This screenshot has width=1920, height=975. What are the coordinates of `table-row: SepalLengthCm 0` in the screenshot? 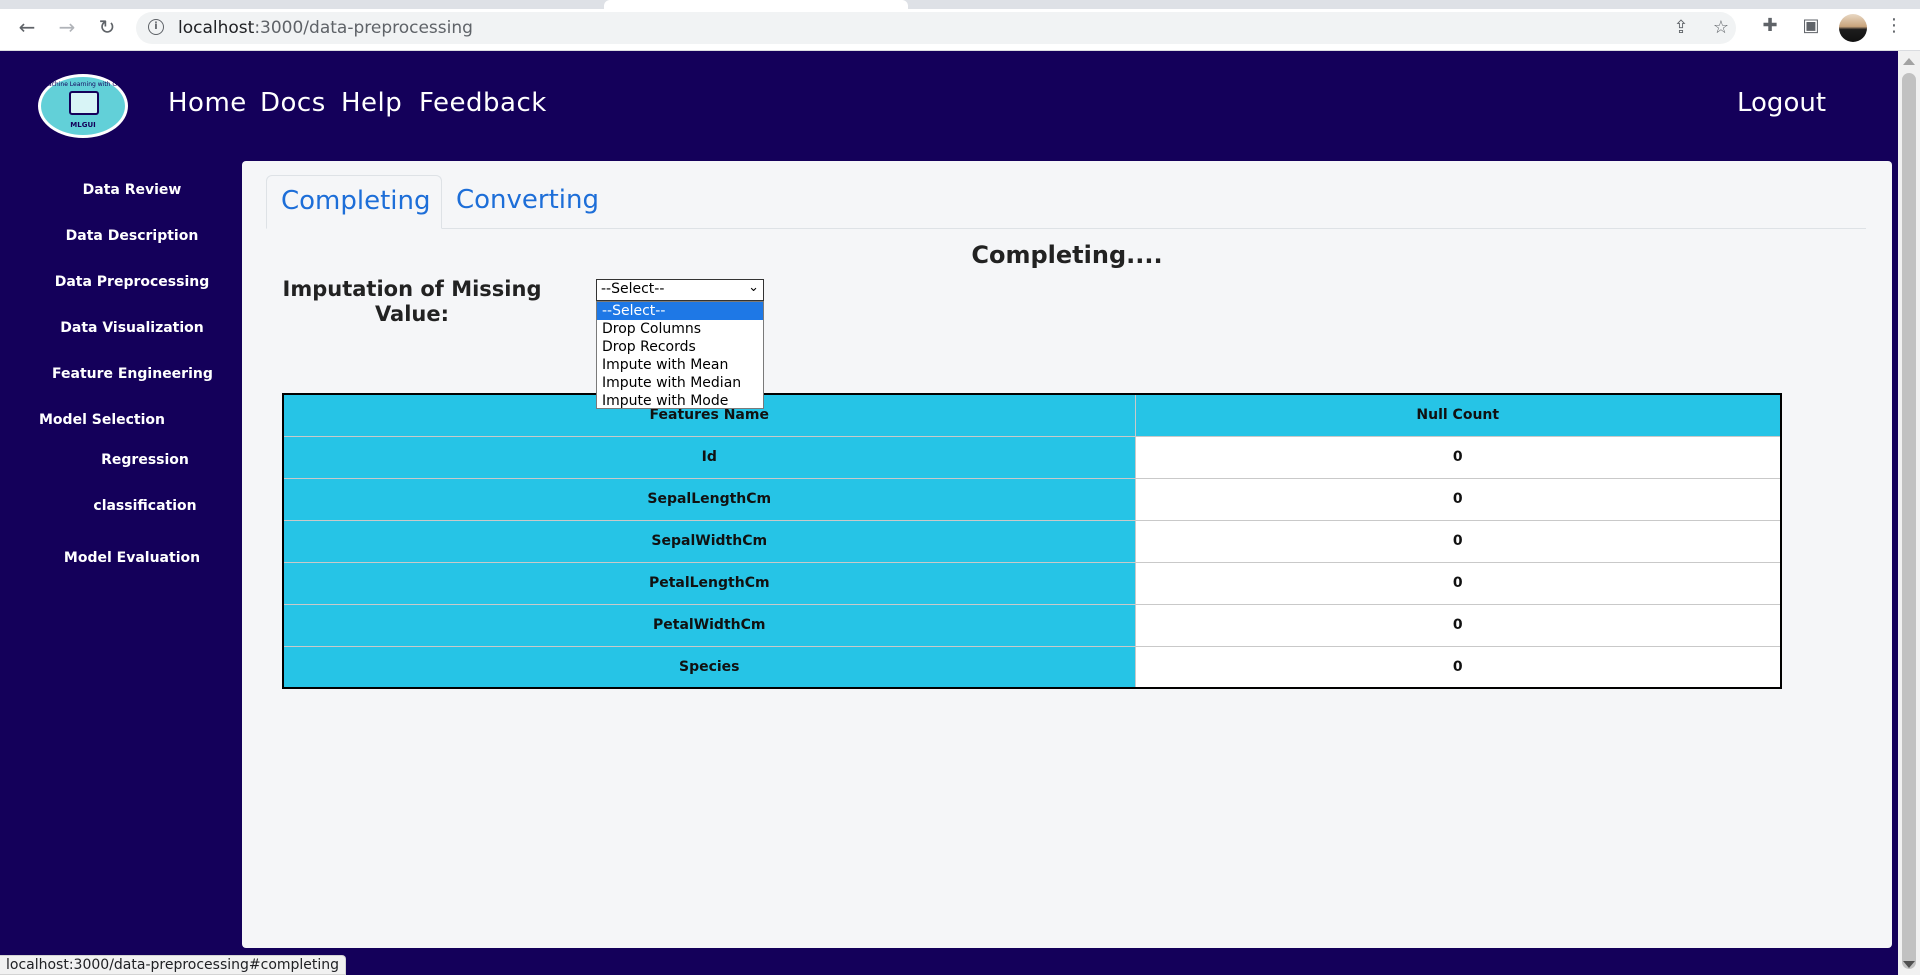 It's located at (1032, 499).